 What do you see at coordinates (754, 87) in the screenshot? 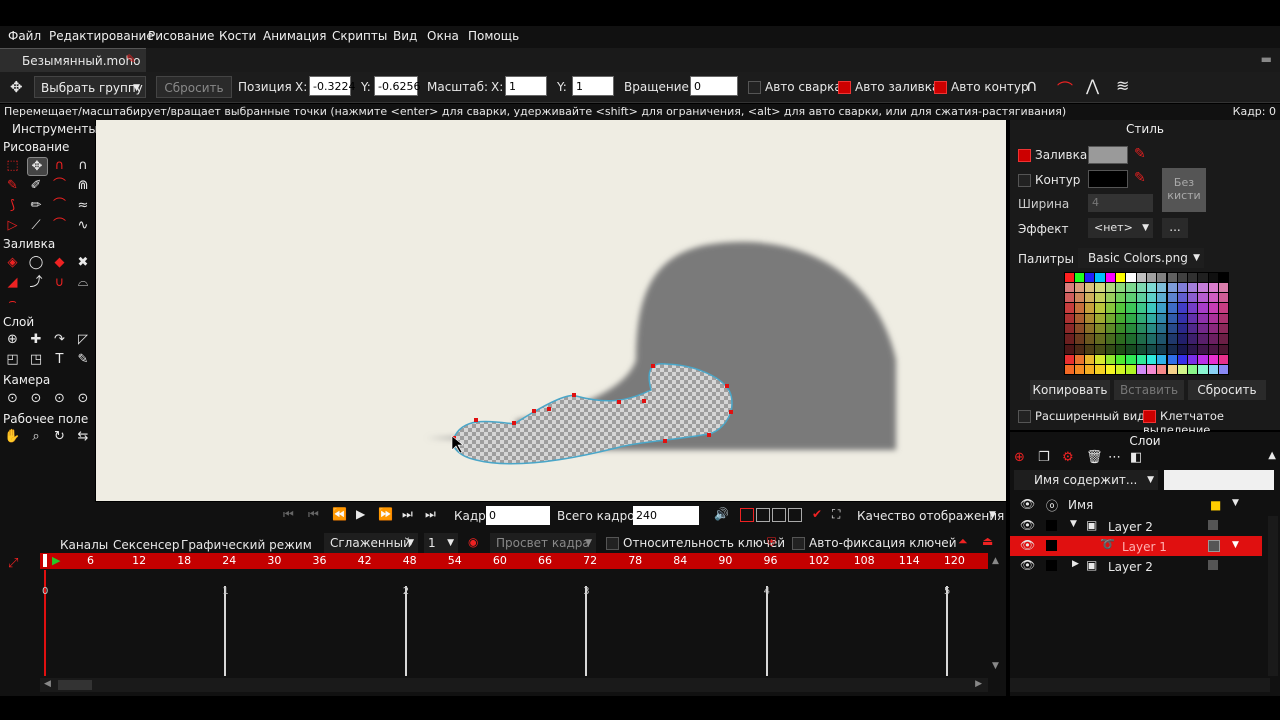
I see `auto-weld-checkbox` at bounding box center [754, 87].